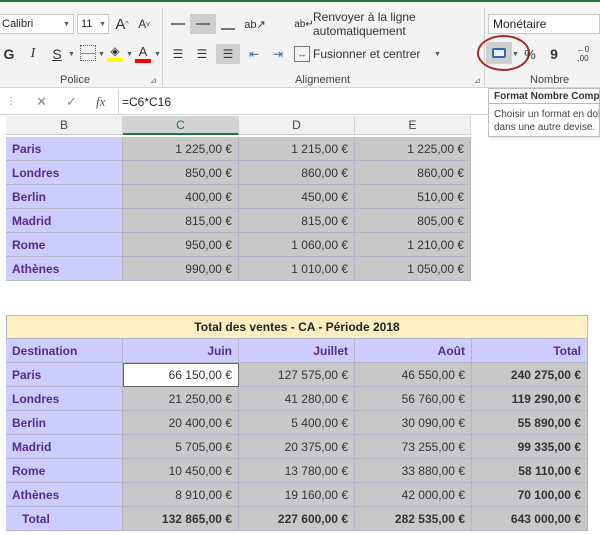 The height and width of the screenshot is (535, 600). I want to click on align-center-button: ☰, so click(202, 54).